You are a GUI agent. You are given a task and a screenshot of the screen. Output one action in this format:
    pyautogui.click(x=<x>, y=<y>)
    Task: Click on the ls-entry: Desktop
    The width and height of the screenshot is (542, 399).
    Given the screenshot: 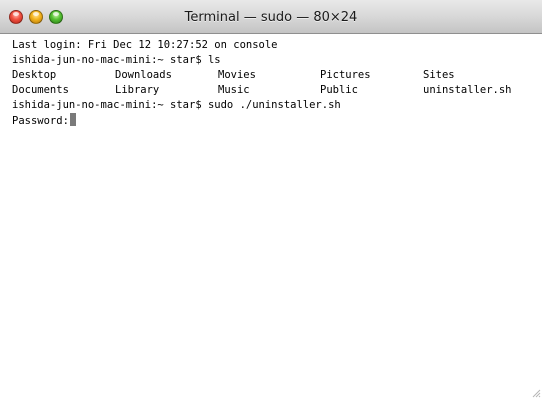 What is the action you would take?
    pyautogui.click(x=34, y=75)
    